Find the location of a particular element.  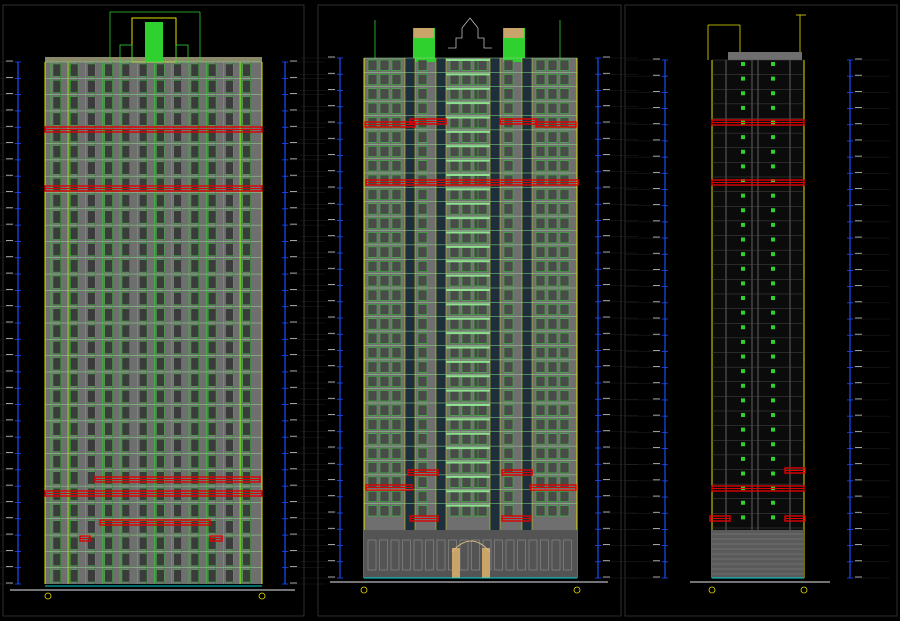

facade-shaft is located at coordinates (527, 318).